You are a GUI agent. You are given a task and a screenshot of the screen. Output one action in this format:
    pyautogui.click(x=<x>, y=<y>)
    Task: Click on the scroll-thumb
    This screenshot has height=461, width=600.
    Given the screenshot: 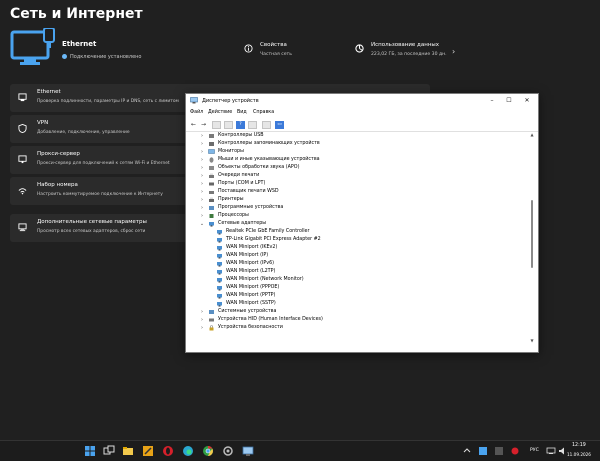 What is the action you would take?
    pyautogui.click(x=532, y=234)
    